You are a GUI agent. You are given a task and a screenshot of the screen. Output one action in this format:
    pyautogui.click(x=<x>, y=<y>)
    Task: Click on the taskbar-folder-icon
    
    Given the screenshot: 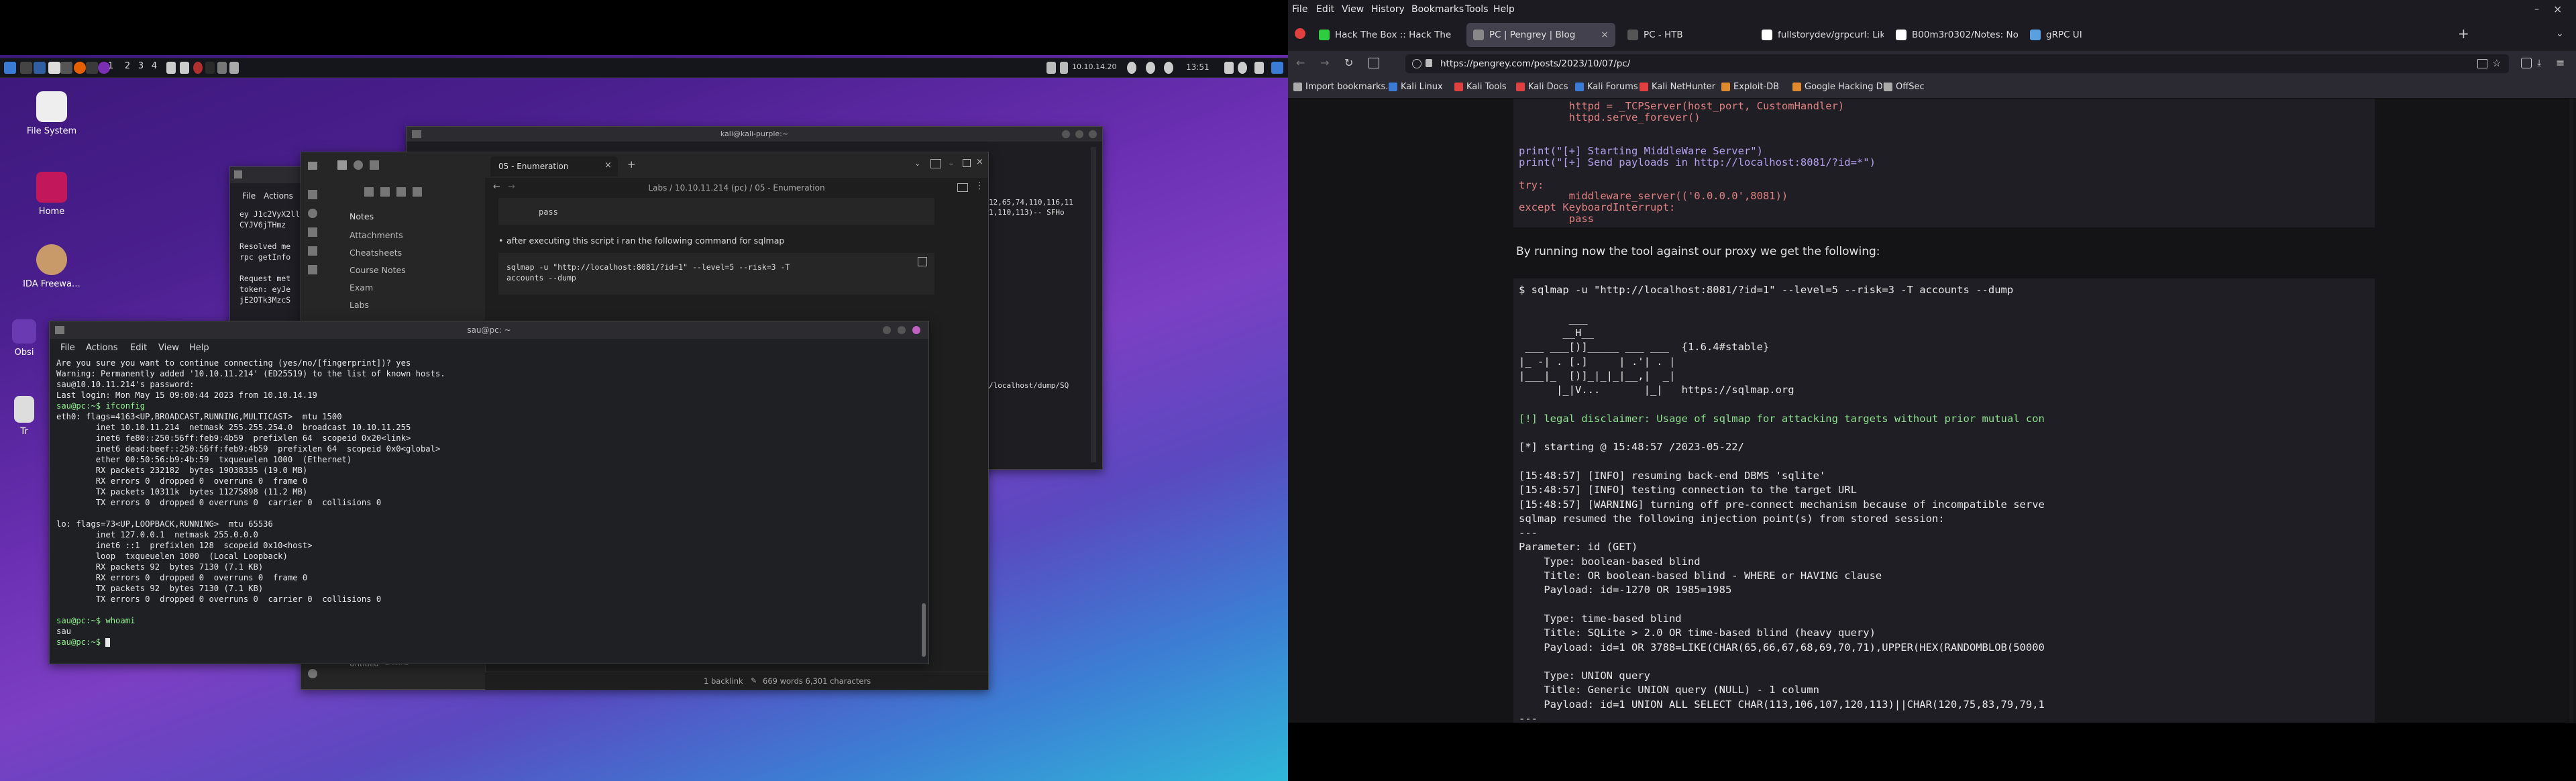 What is the action you would take?
    pyautogui.click(x=184, y=68)
    